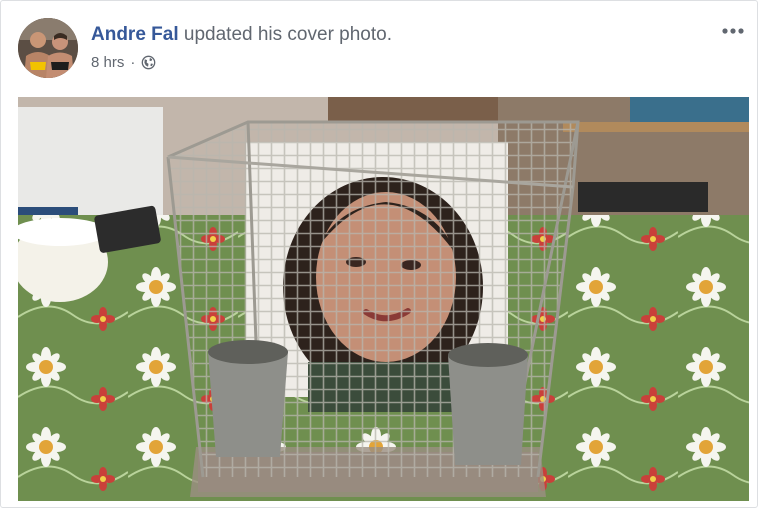 The height and width of the screenshot is (510, 760). Describe the element at coordinates (733, 31) in the screenshot. I see `more-options-icon` at that location.